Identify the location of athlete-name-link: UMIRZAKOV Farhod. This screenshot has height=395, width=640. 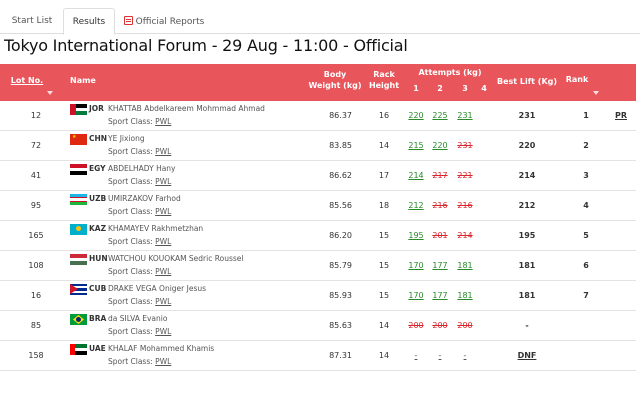
(144, 198).